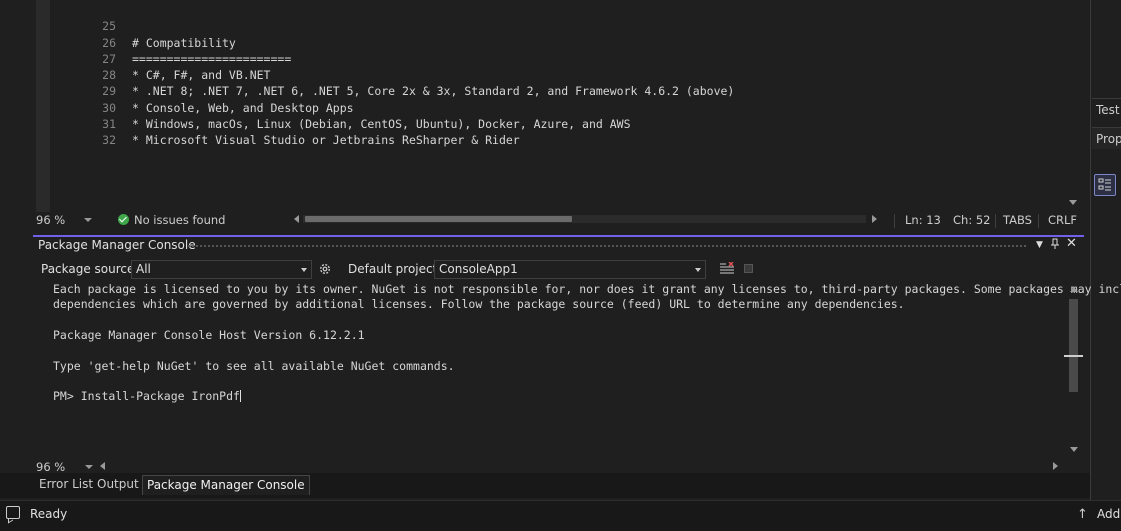 This screenshot has width=1121, height=531. I want to click on editor-vertical-scrollbar, so click(1073, 106).